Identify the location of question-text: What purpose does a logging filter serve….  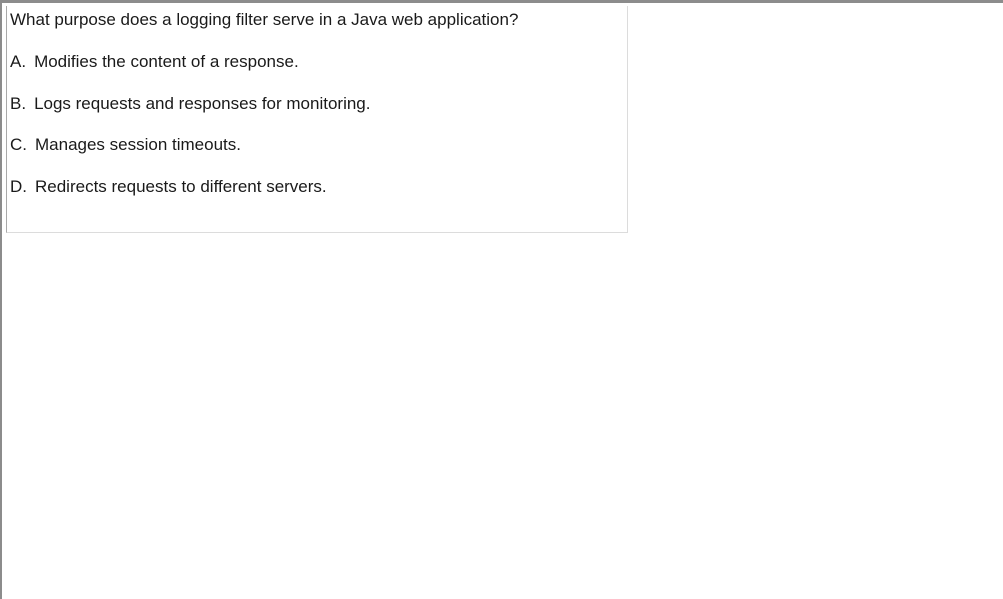
(264, 19).